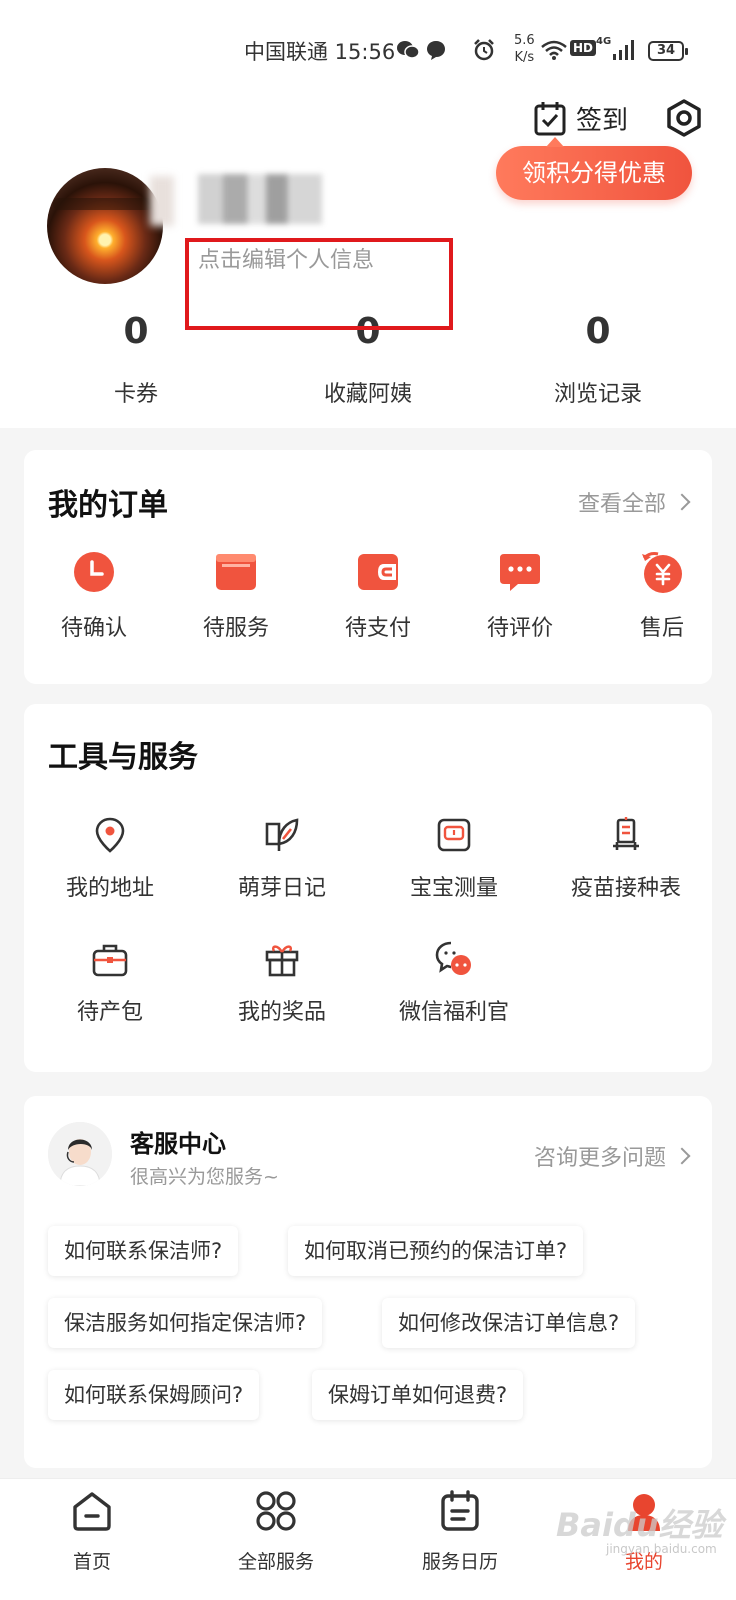 The image size is (736, 1600). Describe the element at coordinates (378, 572) in the screenshot. I see `wallet-icon` at that location.